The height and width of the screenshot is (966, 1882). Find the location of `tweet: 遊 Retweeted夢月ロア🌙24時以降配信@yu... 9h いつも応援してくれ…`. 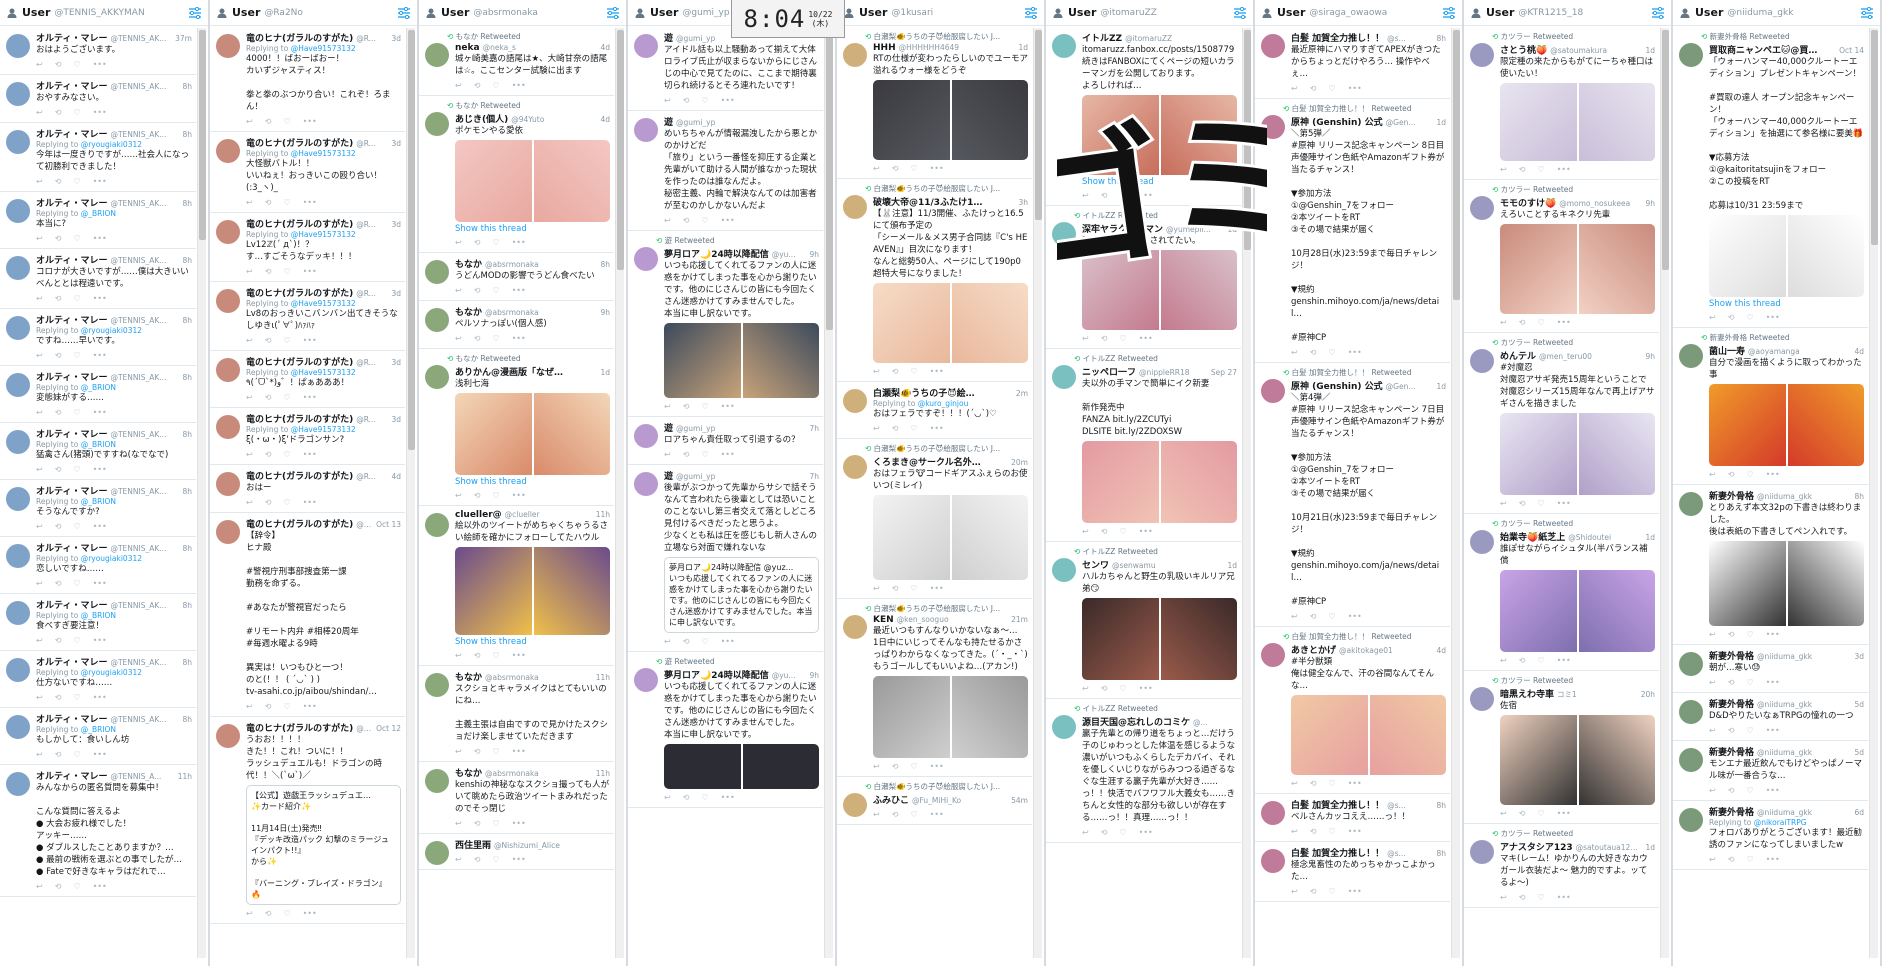

tweet: 遊 Retweeted夢月ロア🌙24時以降配信@yu... 9h いつも応援してくれ… is located at coordinates (725, 730).